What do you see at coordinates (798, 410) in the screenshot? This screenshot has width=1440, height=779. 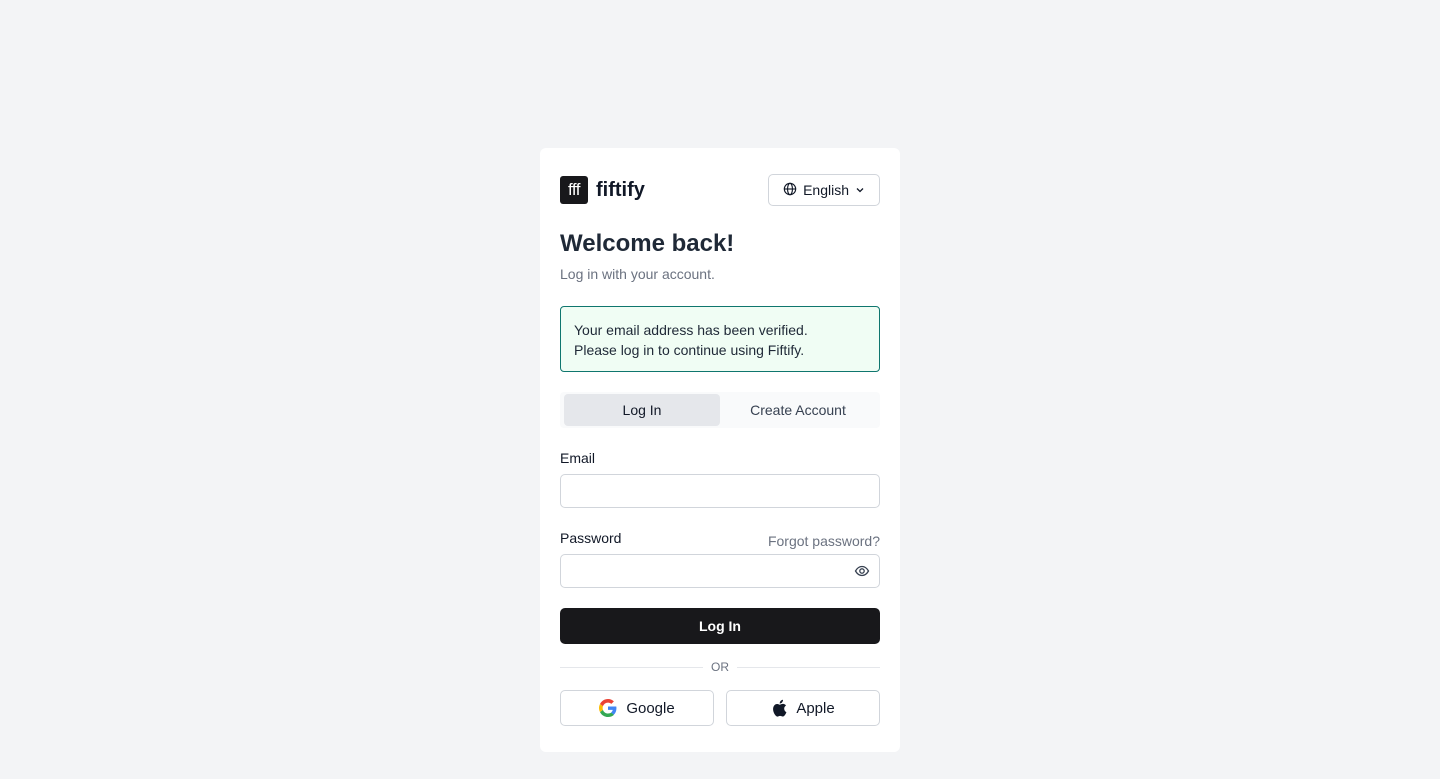 I see `tab-create-account: Create Account` at bounding box center [798, 410].